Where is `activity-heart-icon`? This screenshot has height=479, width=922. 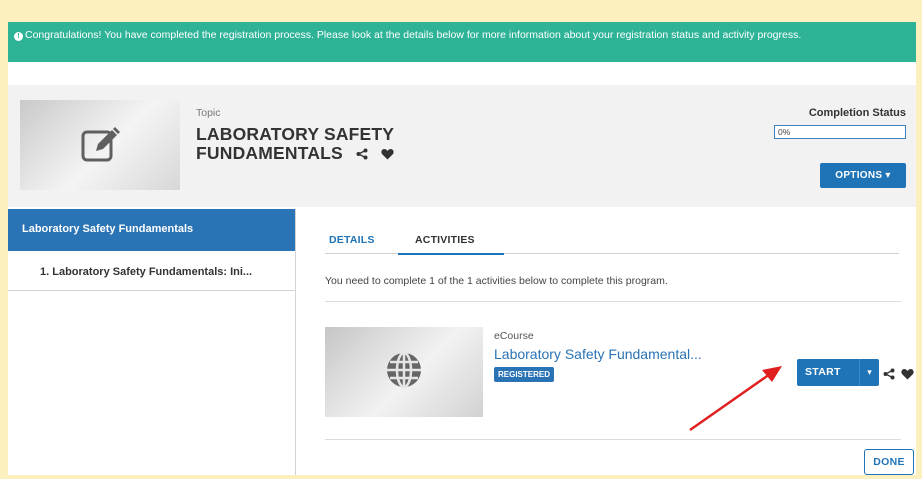 activity-heart-icon is located at coordinates (907, 376).